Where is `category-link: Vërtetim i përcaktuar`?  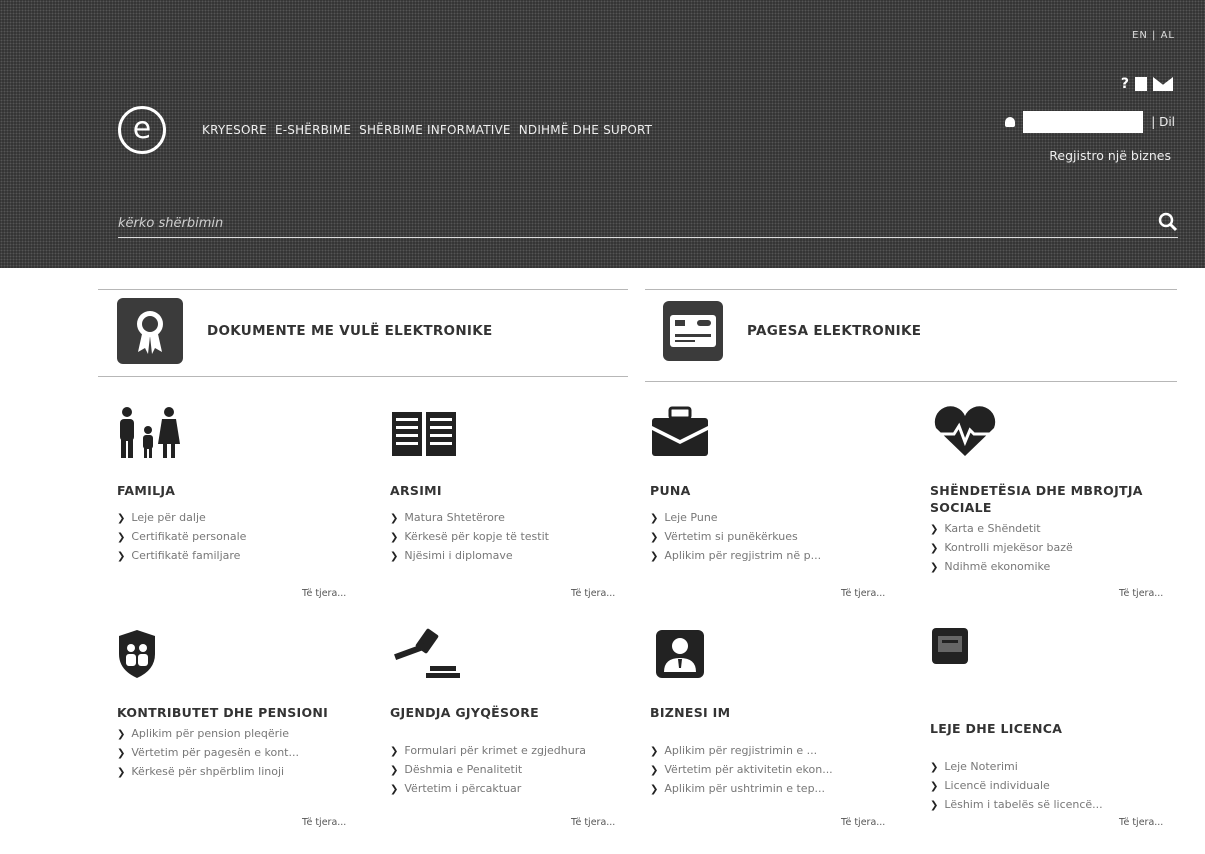
category-link: Vërtetim i përcaktuar is located at coordinates (520, 789).